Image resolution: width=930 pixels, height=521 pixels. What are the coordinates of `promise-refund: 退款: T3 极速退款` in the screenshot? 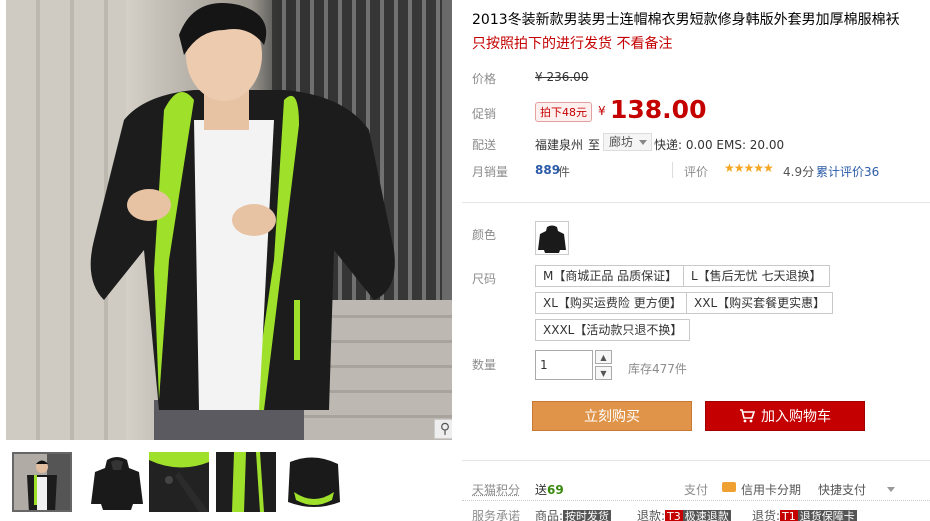 It's located at (684, 514).